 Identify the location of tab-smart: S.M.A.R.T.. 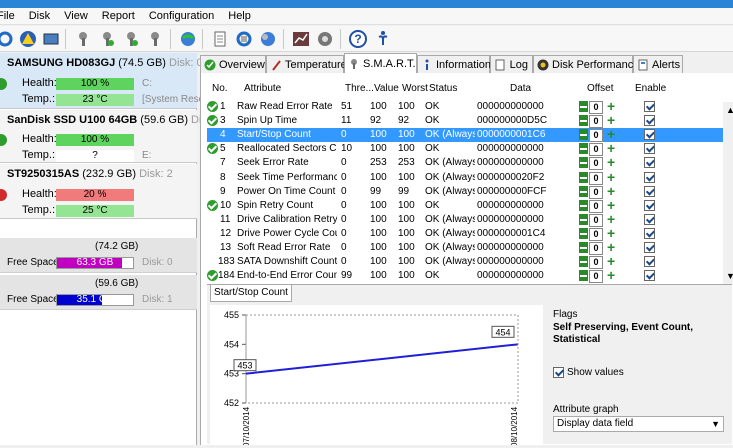
(380, 63).